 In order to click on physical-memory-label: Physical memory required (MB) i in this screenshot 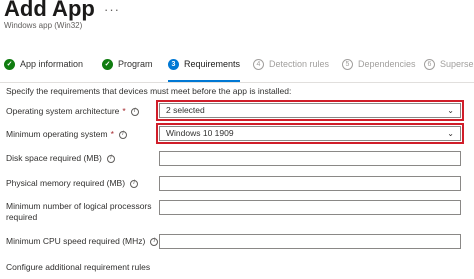, I will do `click(72, 183)`.